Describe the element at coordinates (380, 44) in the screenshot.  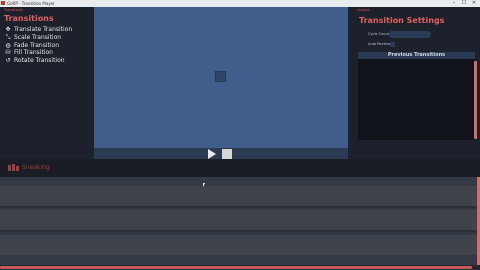
I see `auto-reverse-label: Auto Reverse` at that location.